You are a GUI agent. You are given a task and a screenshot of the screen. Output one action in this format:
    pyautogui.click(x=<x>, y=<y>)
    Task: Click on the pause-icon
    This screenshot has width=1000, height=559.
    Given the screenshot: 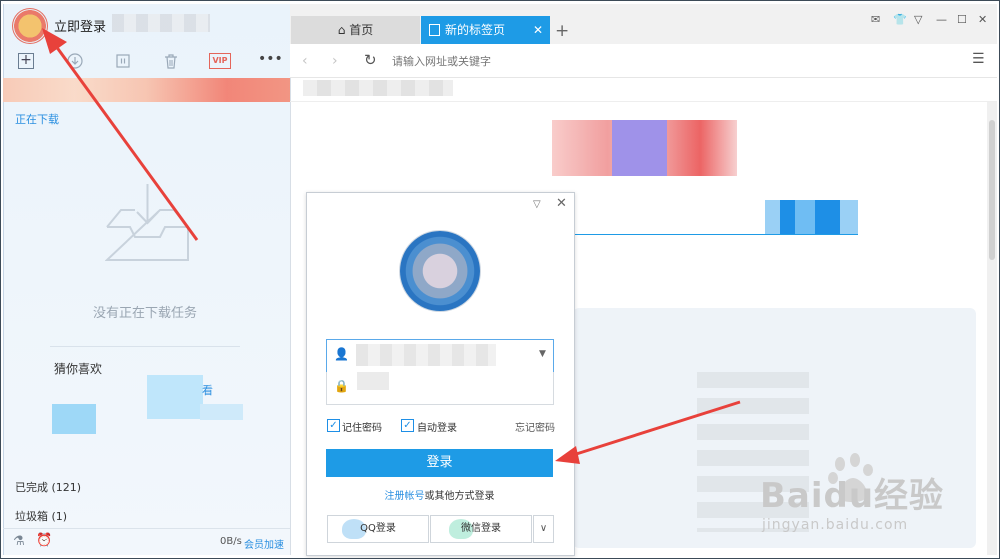 What is the action you would take?
    pyautogui.click(x=123, y=61)
    